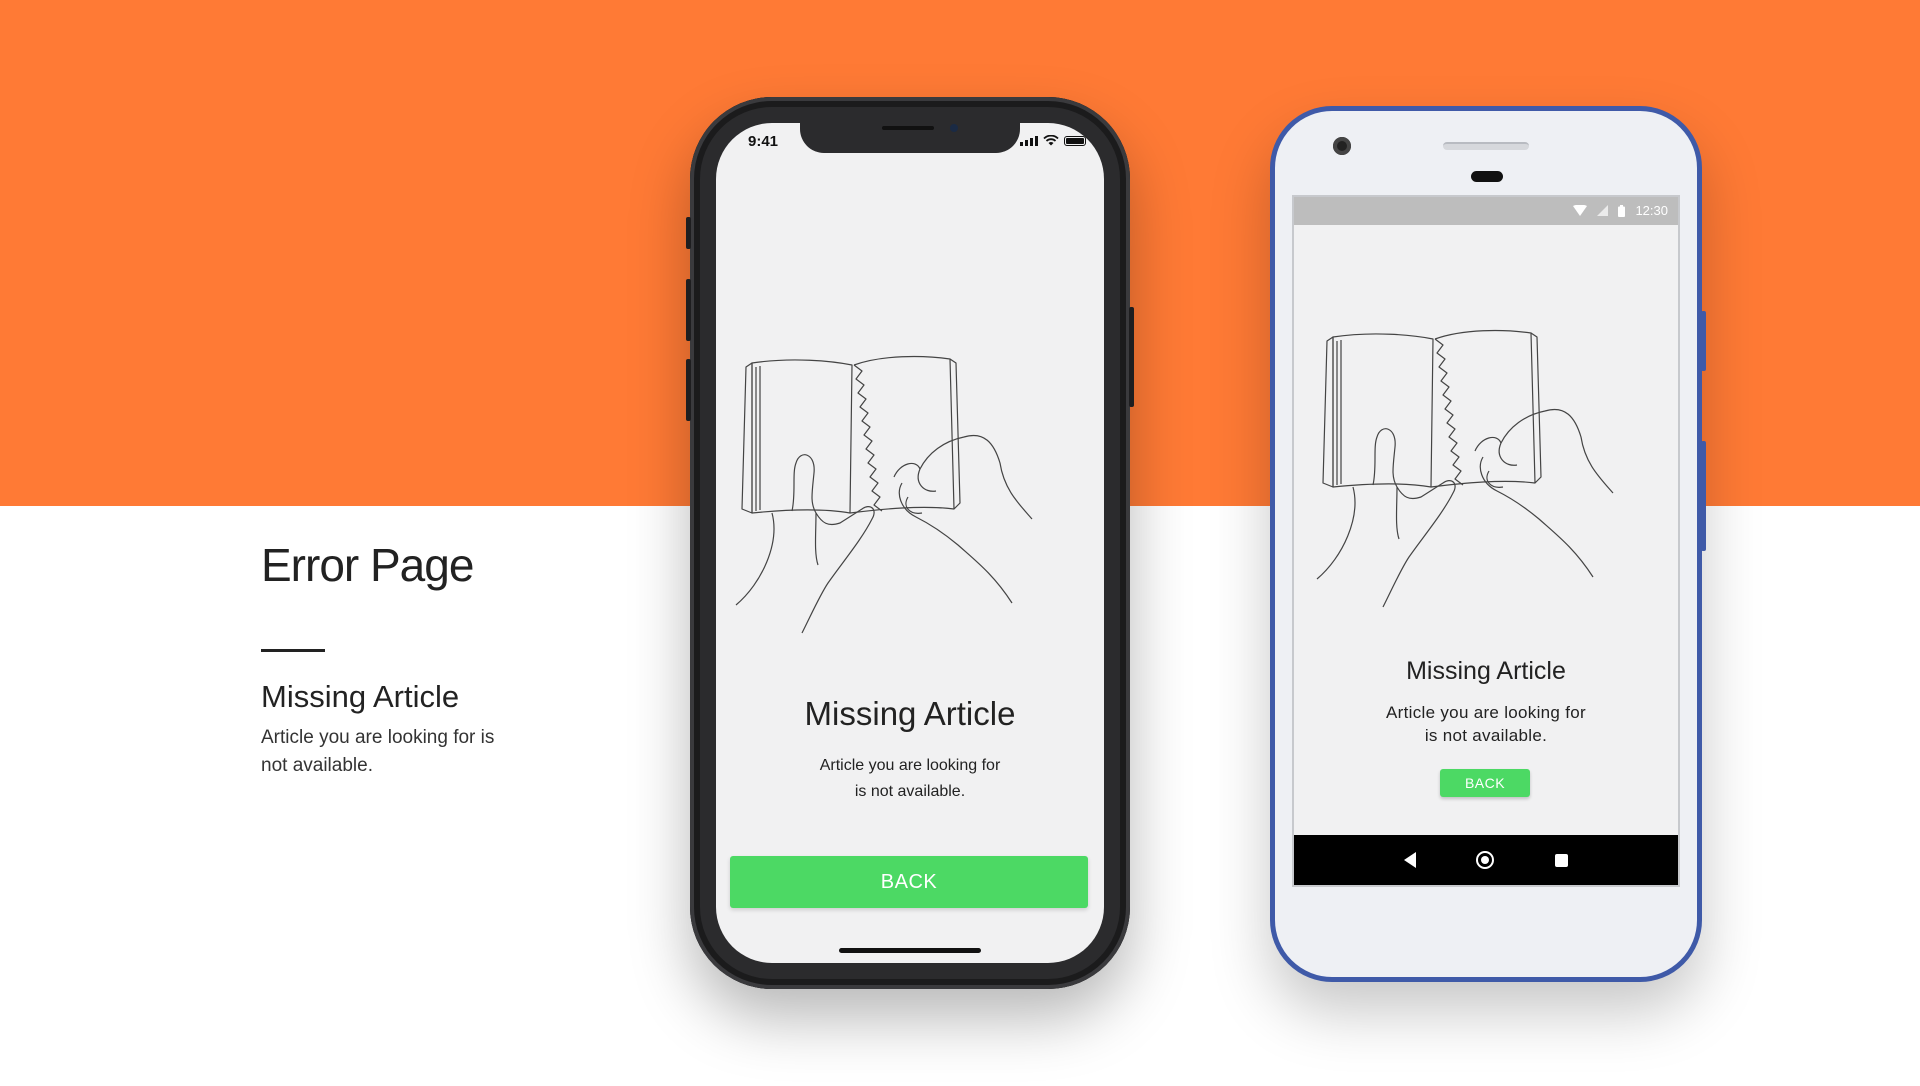  What do you see at coordinates (908, 128) in the screenshot?
I see `iphone-speaker` at bounding box center [908, 128].